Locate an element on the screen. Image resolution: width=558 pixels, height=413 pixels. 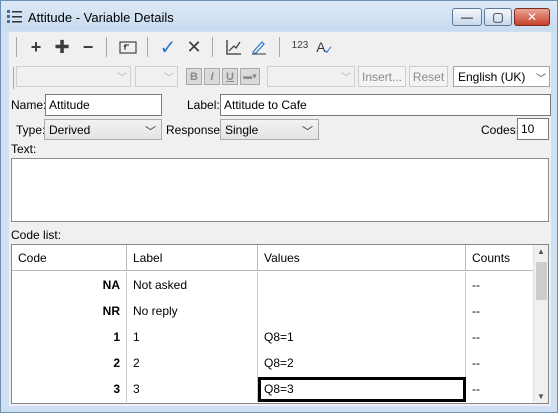
language-select: English (UK) ﹀ is located at coordinates (501, 76).